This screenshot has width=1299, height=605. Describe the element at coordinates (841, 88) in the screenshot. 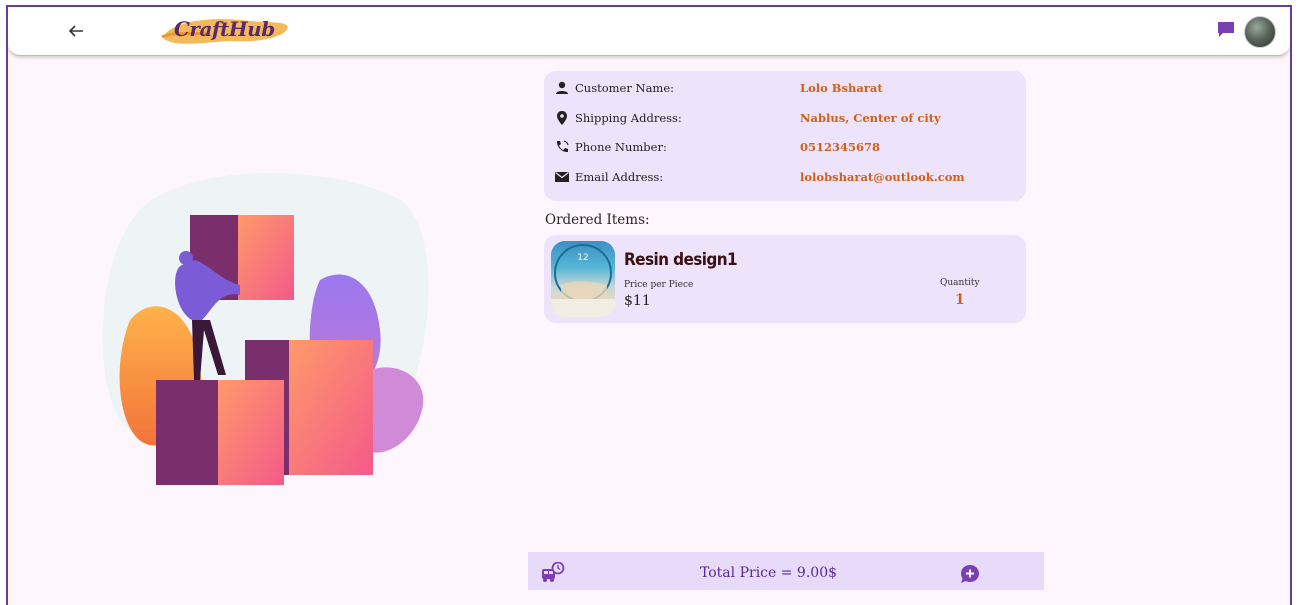

I see `customer-name-value: Lolo Bsharat` at that location.